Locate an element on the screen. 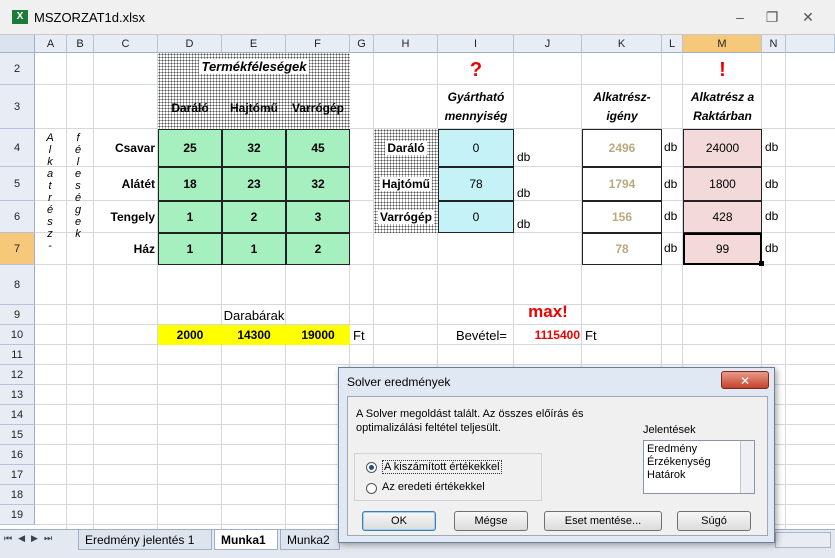 The image size is (835, 558). next-sheet-icon: ▶ is located at coordinates (37, 538).